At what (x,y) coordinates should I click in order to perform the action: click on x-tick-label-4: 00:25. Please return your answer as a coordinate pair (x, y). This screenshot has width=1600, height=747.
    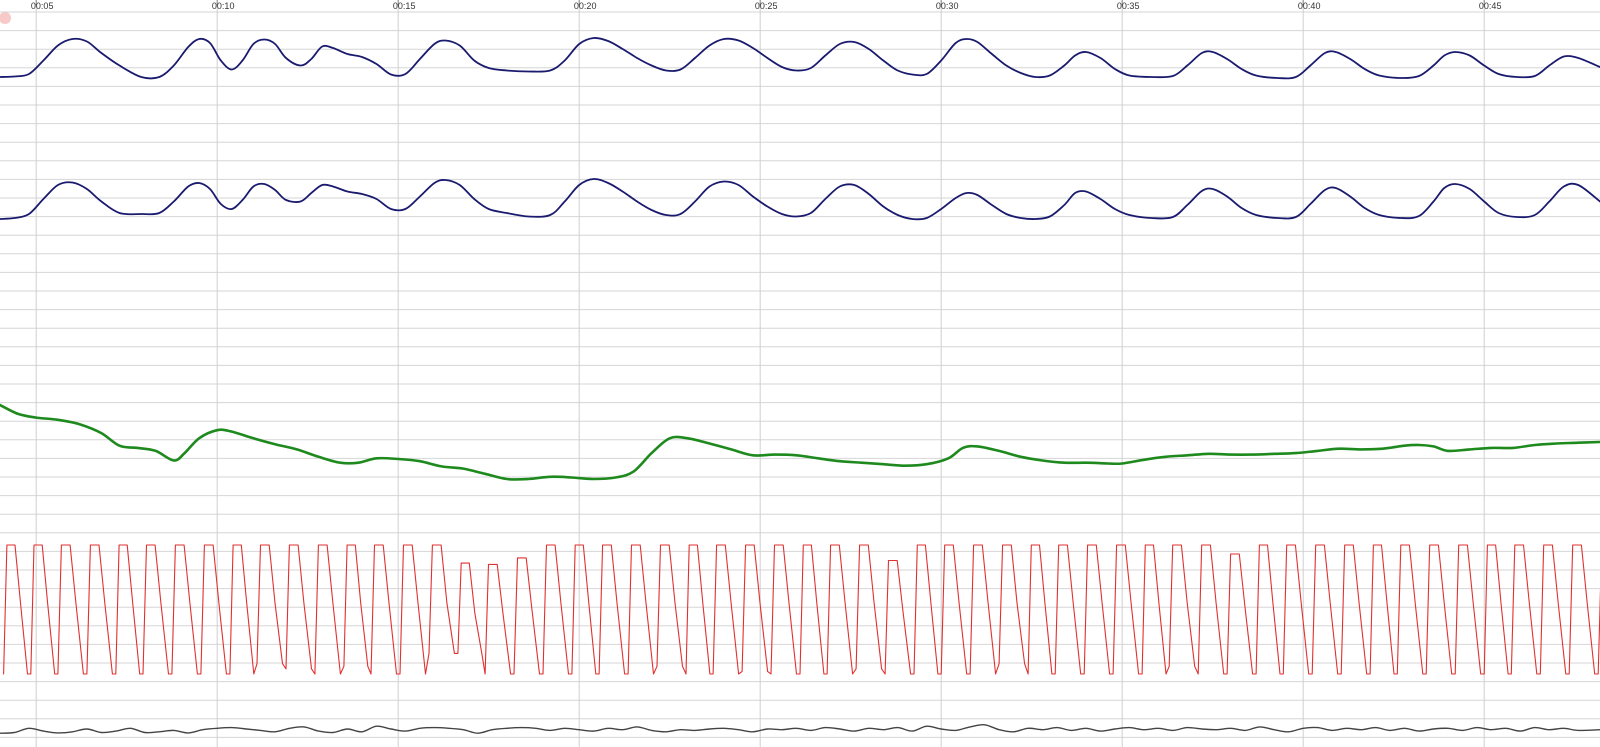
    Looking at the image, I should click on (766, 6).